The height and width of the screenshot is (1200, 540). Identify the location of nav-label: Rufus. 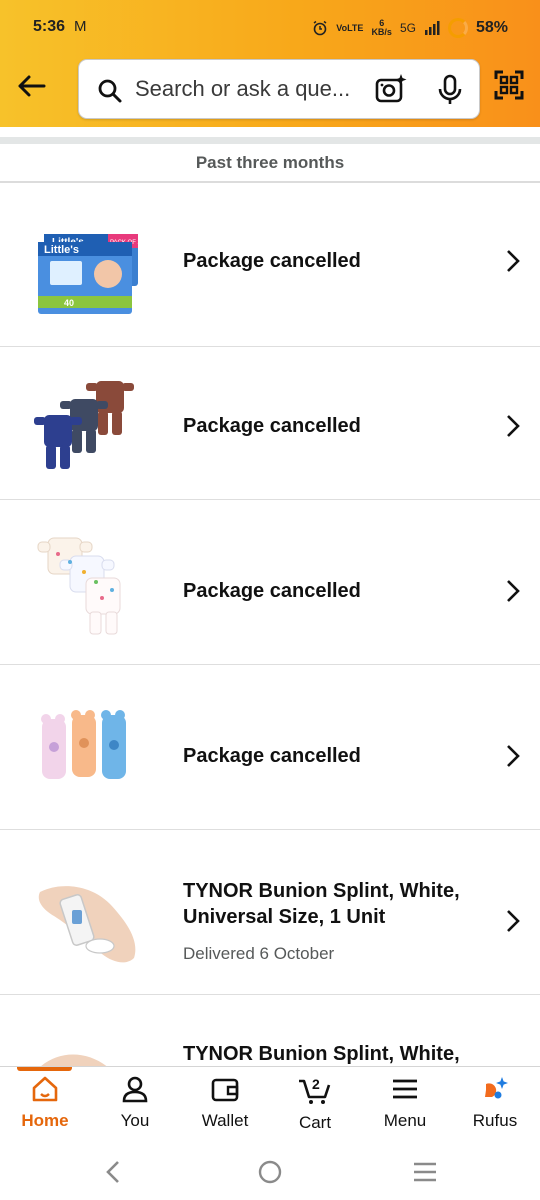
(495, 1120).